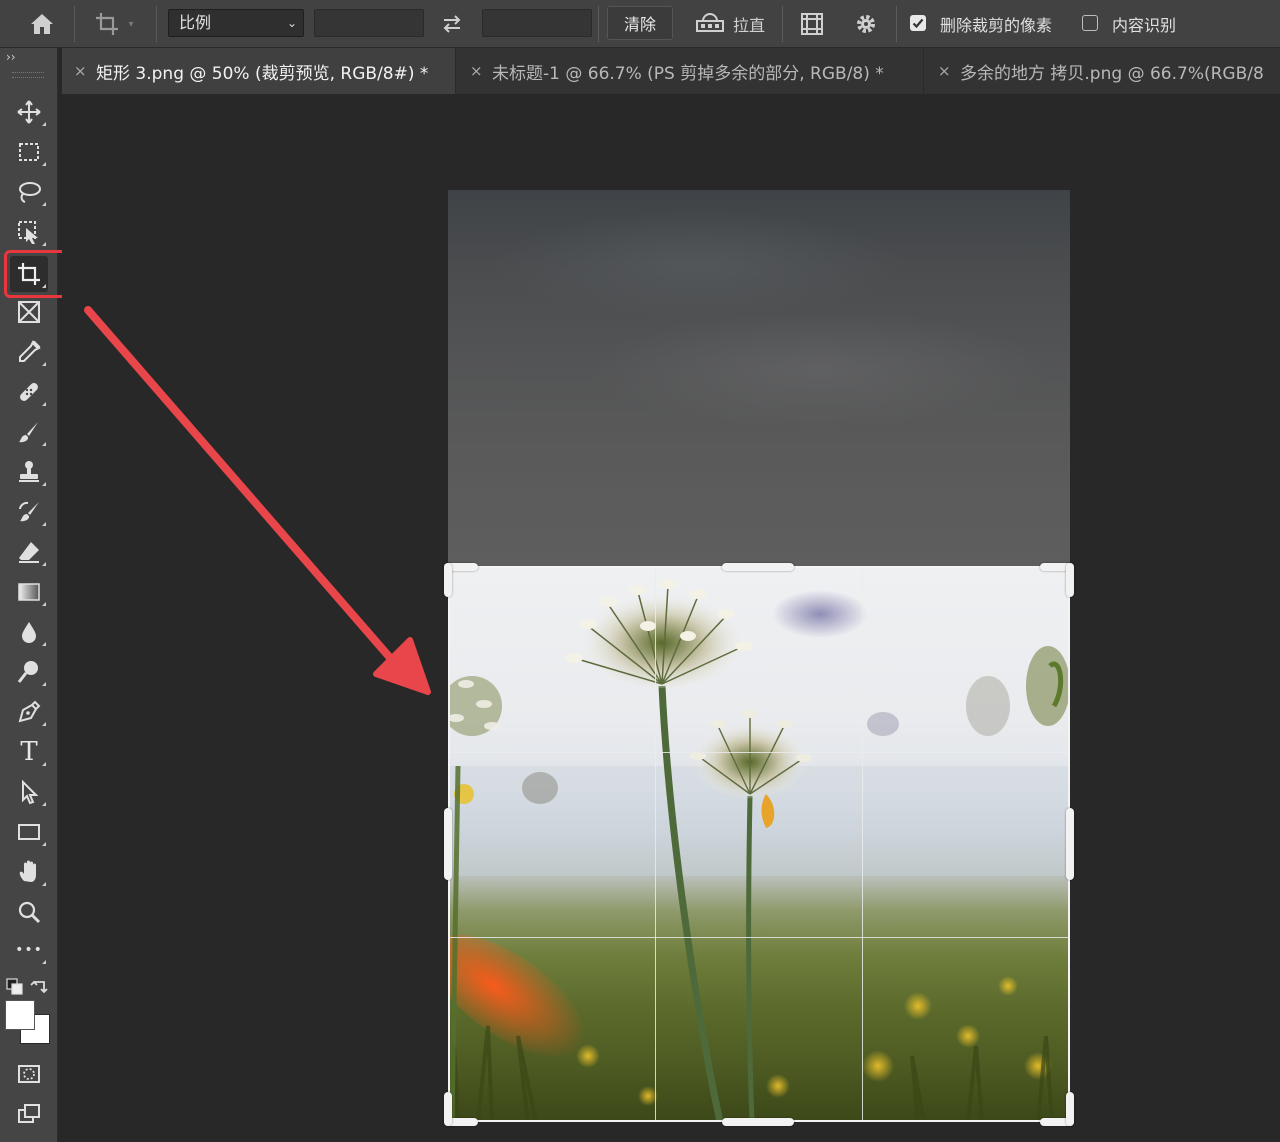 The width and height of the screenshot is (1280, 1142). What do you see at coordinates (107, 24) in the screenshot?
I see `crop-icon` at bounding box center [107, 24].